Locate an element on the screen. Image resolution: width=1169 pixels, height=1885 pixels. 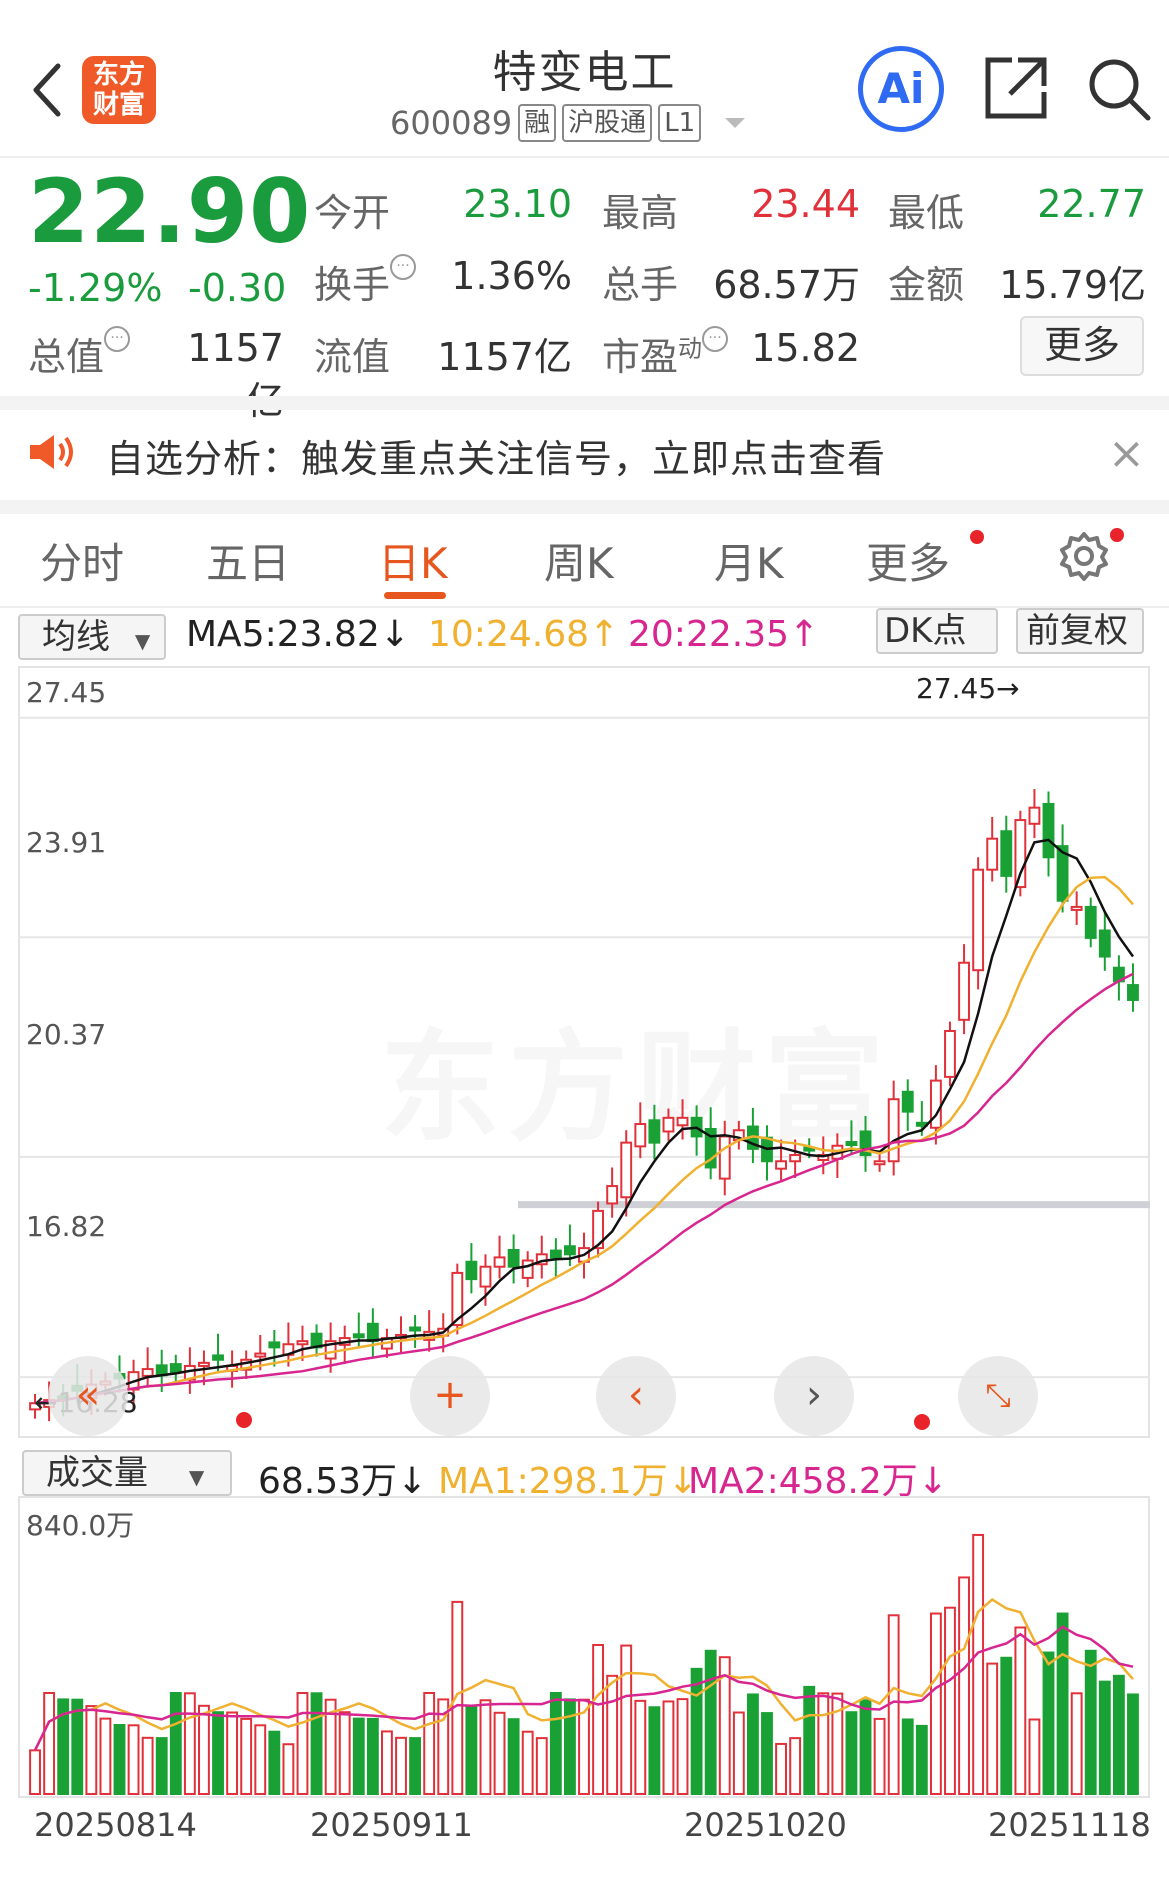
ai-assistant-button: Ai is located at coordinates (901, 89).